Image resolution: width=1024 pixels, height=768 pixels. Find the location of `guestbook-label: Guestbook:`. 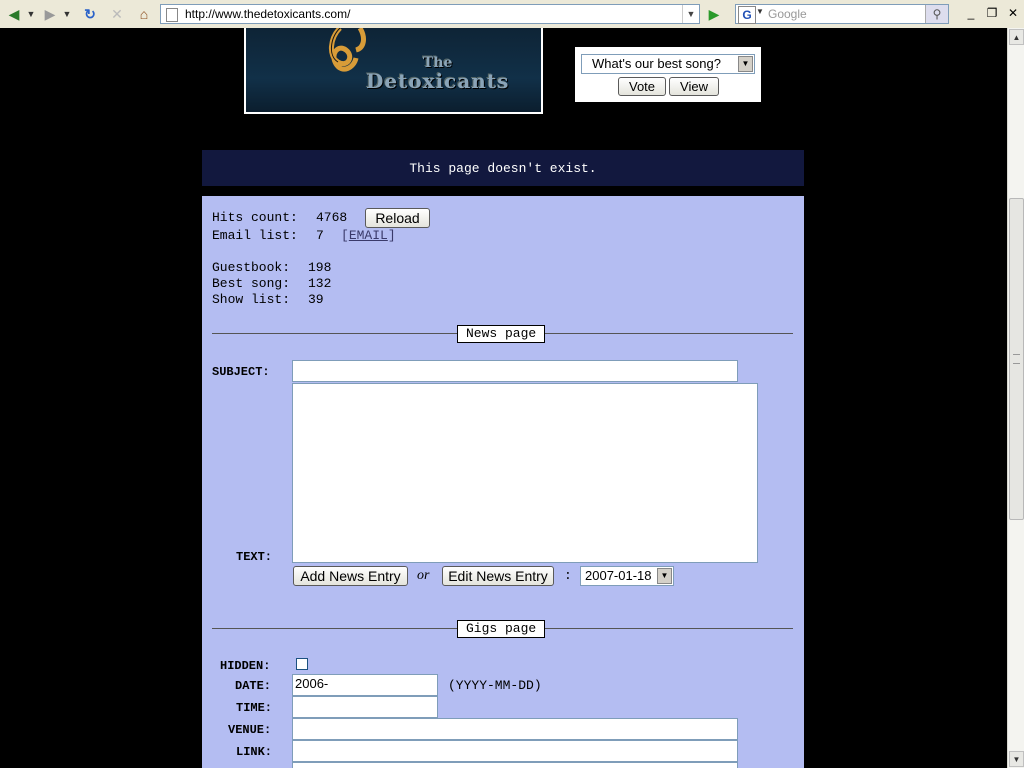

guestbook-label: Guestbook: is located at coordinates (251, 267).